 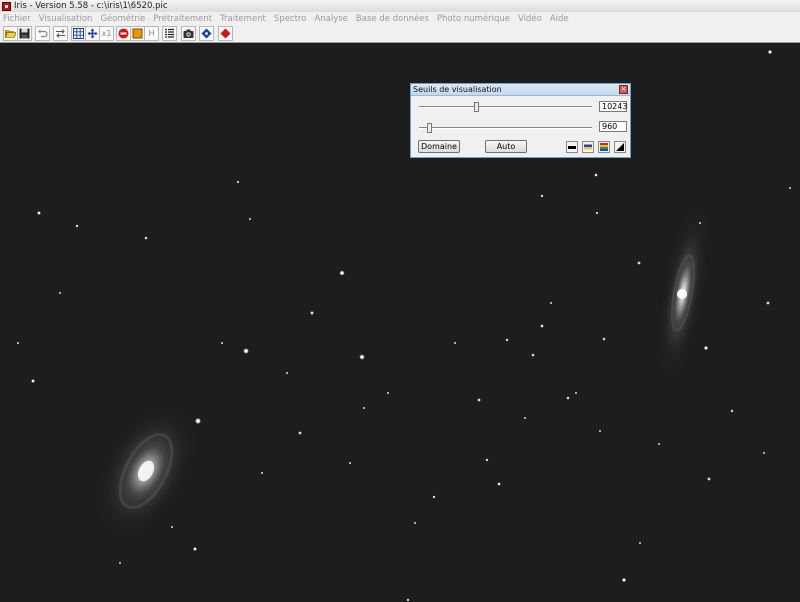 I want to click on grid-icon, so click(x=78, y=33).